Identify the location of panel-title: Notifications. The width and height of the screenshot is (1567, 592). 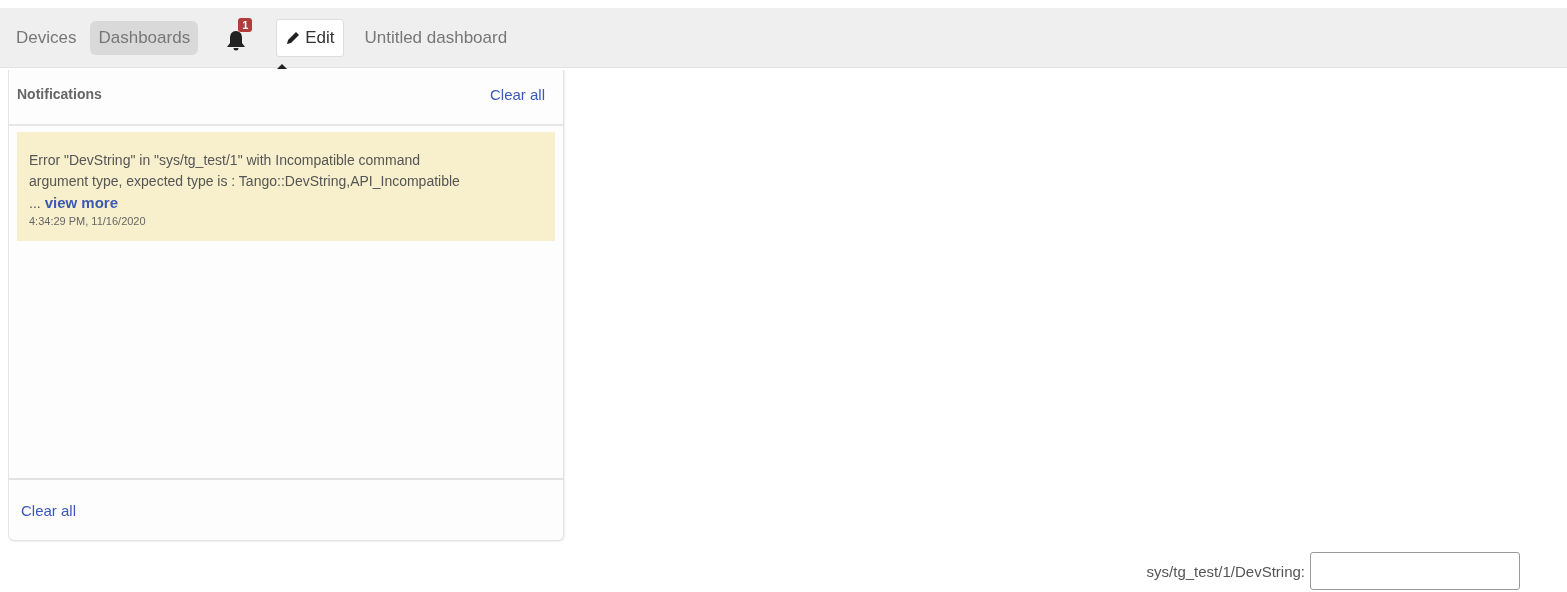
(59, 94).